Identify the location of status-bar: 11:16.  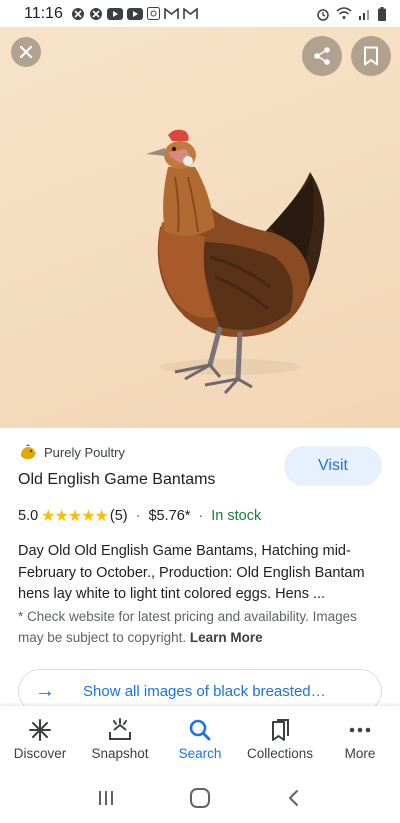
(200, 13).